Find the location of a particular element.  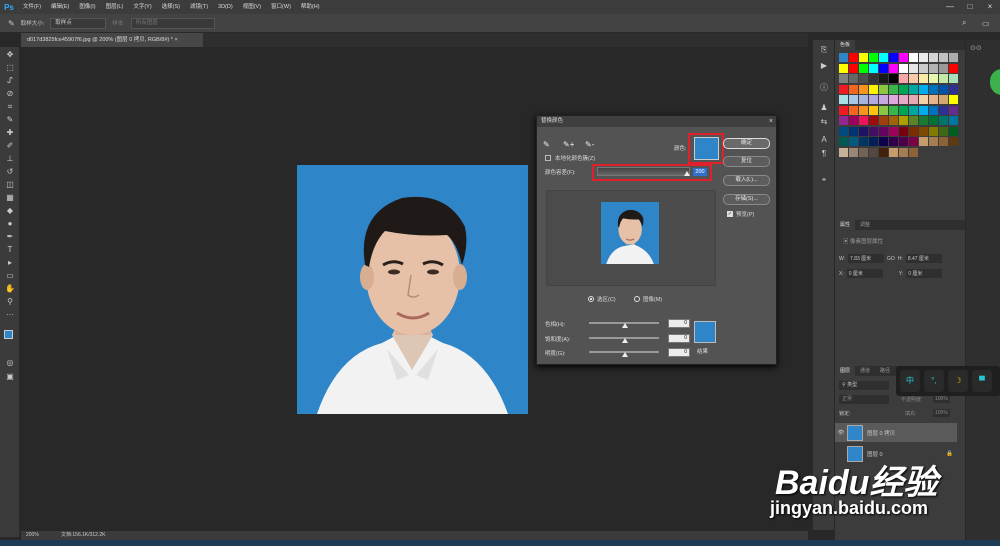

layer-row: 👁 图层 0 拷贝 is located at coordinates (896, 432).